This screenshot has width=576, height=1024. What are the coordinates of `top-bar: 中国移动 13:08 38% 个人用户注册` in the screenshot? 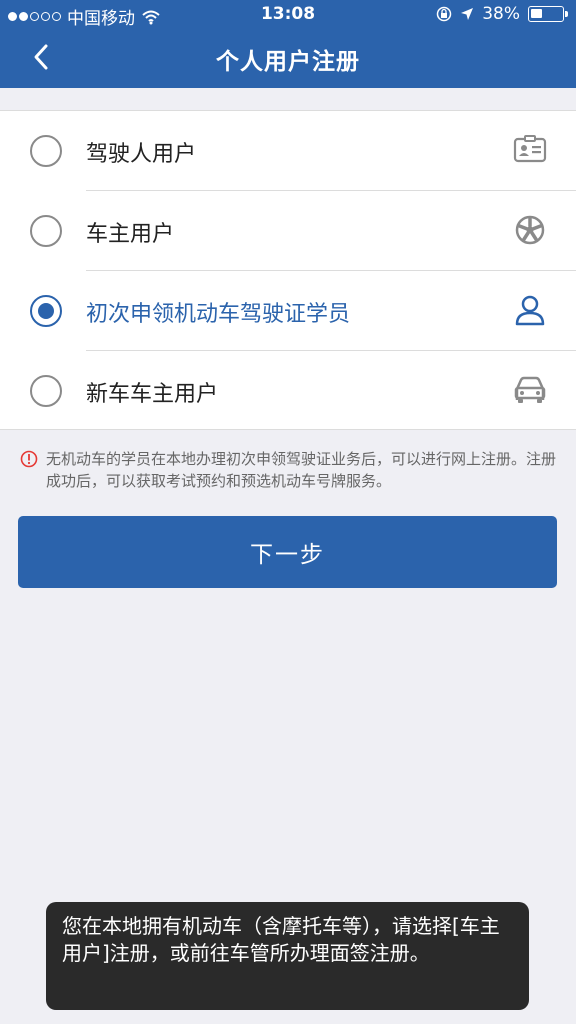 It's located at (288, 44).